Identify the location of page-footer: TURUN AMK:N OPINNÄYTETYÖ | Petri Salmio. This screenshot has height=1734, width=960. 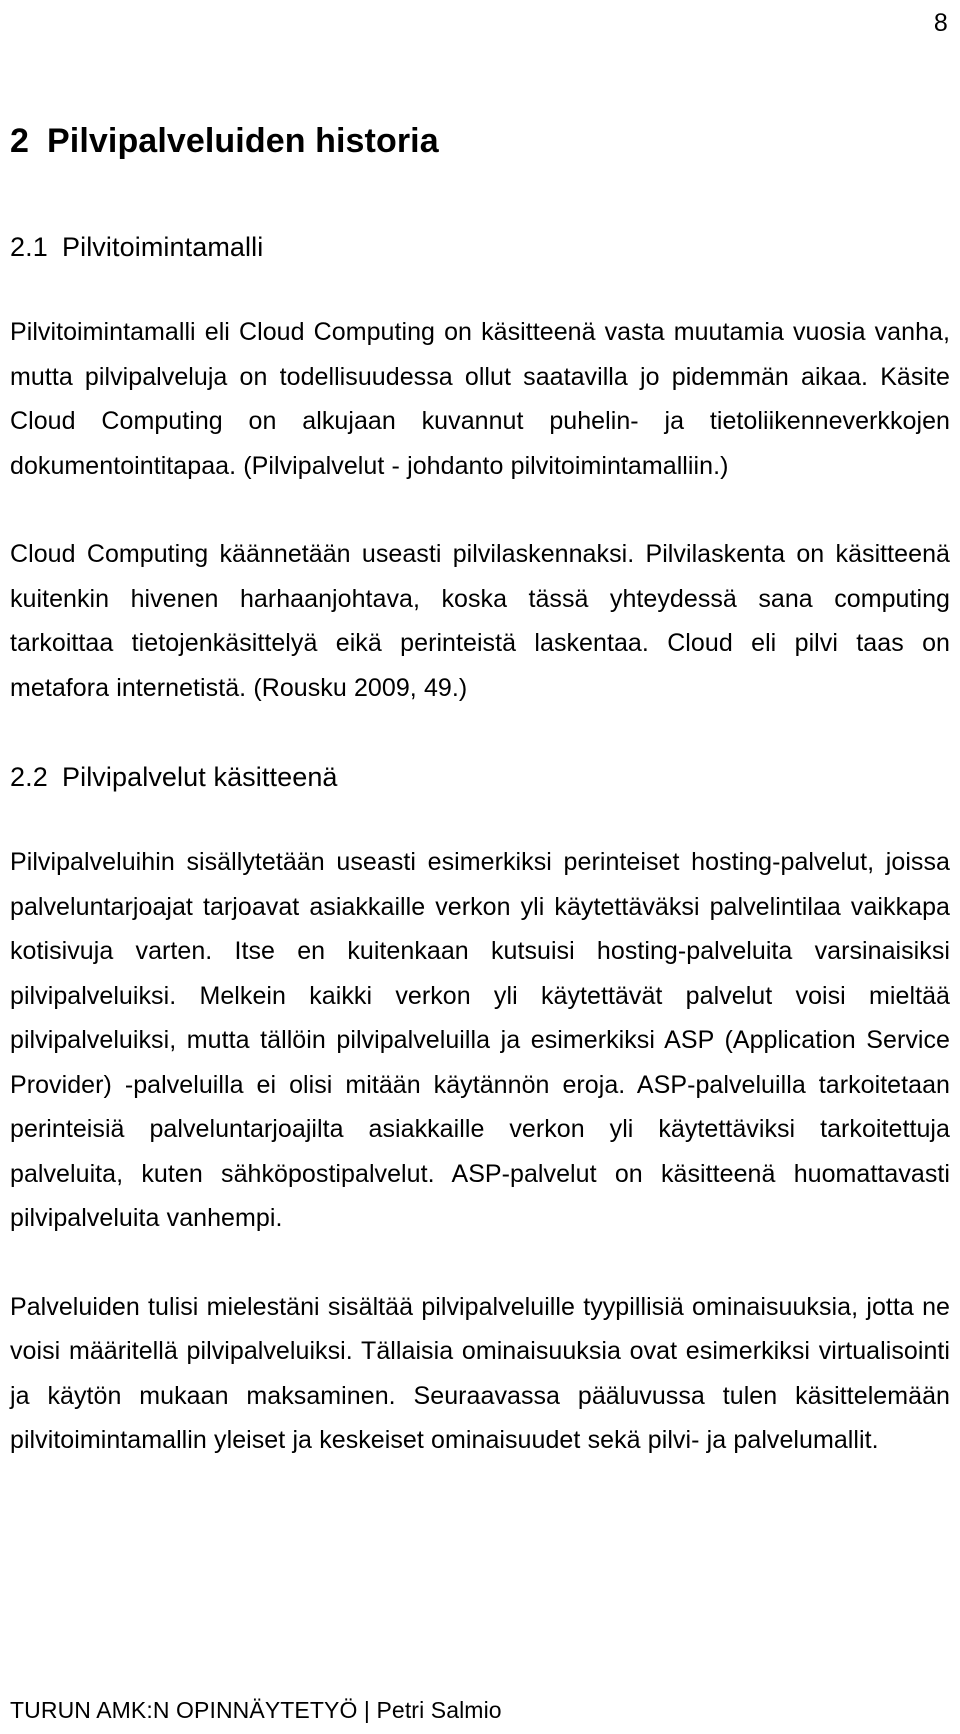
(480, 1710).